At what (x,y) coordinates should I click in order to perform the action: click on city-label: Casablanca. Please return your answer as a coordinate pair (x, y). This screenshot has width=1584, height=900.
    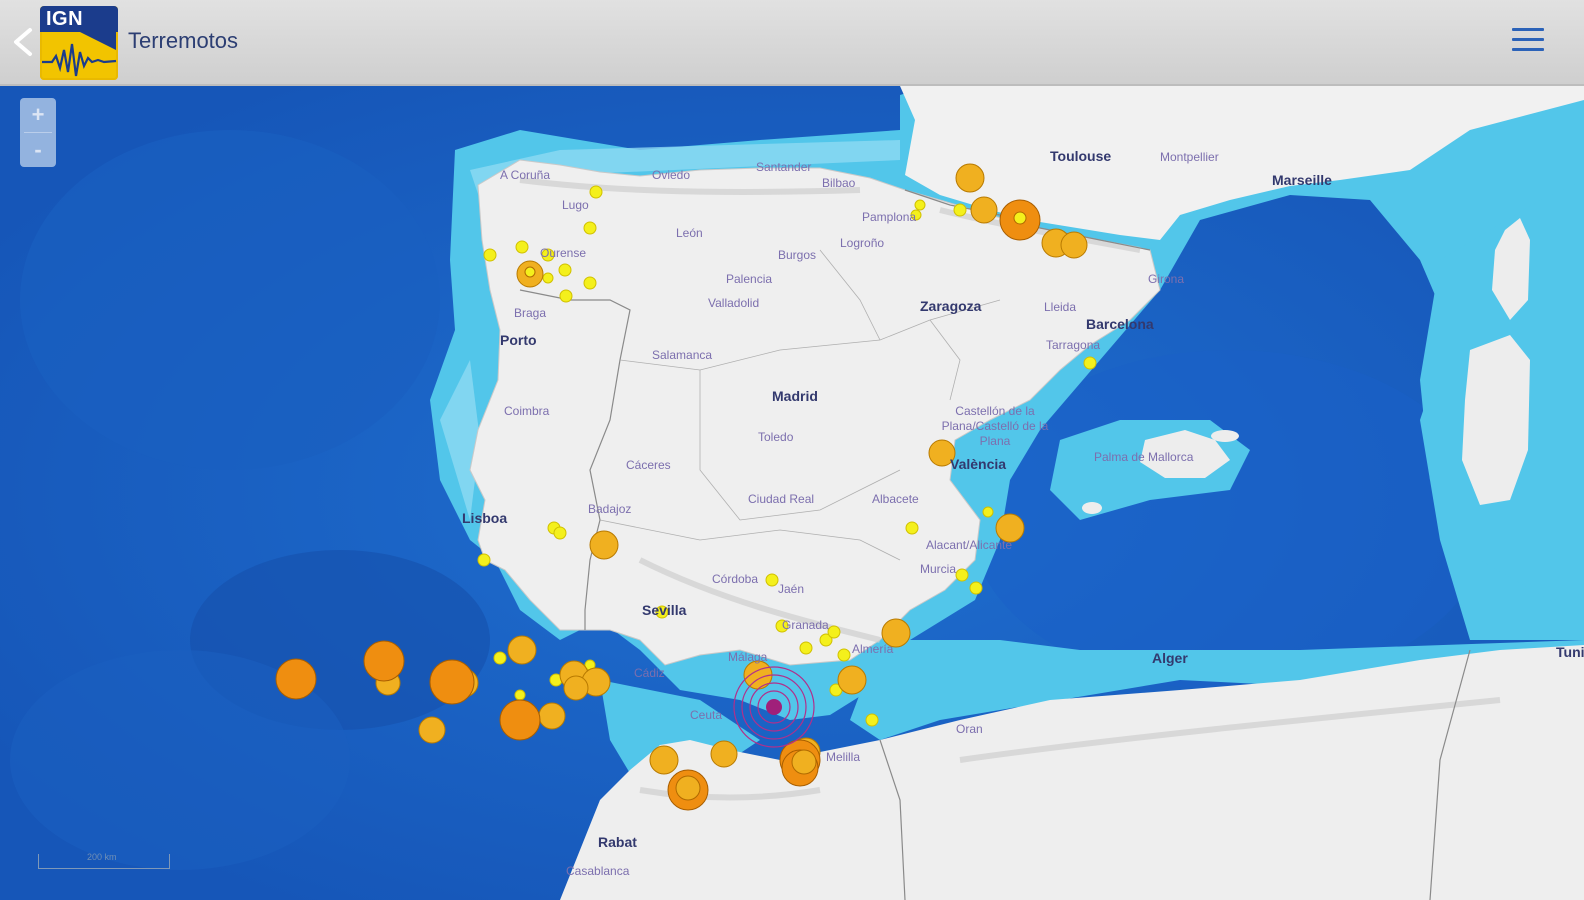
    Looking at the image, I should click on (598, 871).